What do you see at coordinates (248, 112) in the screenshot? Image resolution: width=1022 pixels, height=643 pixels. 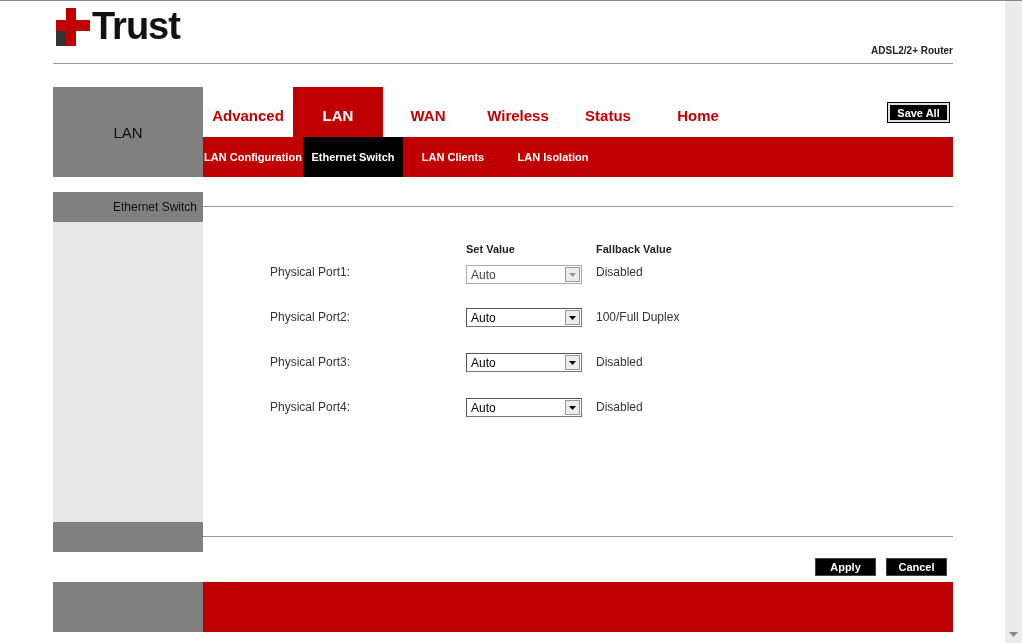 I see `nav-tab: Advanced` at bounding box center [248, 112].